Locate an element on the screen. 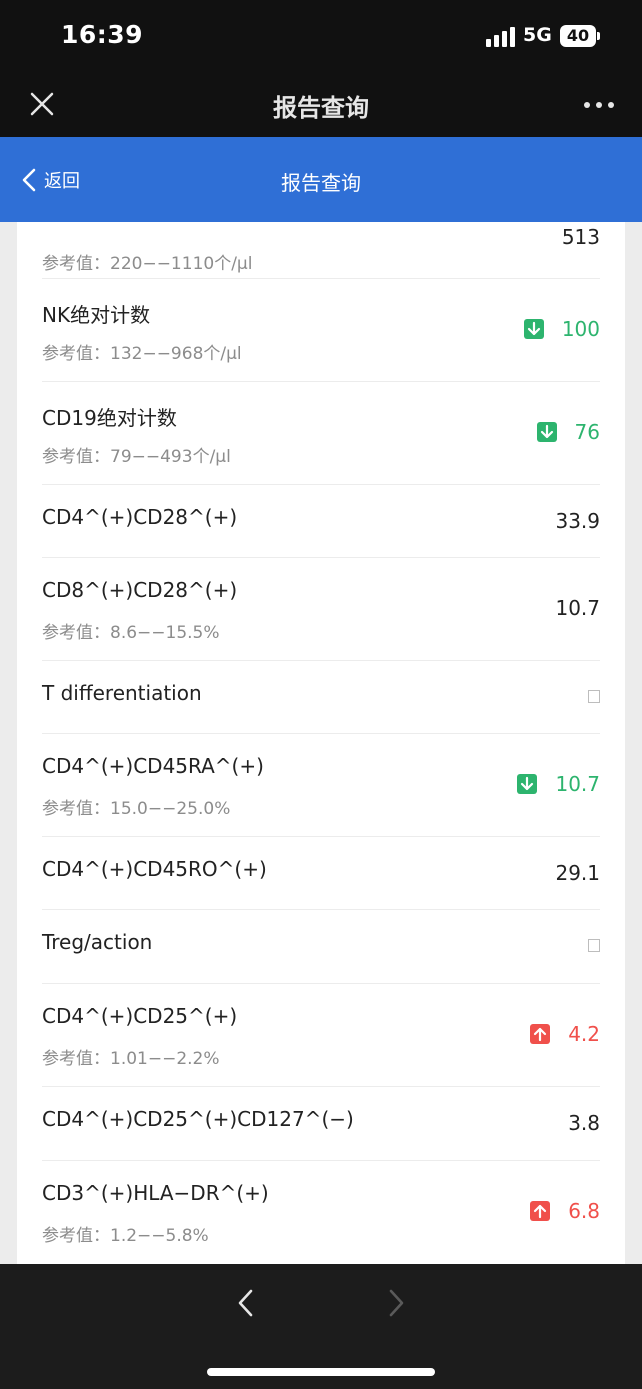 Image resolution: width=642 pixels, height=1389 pixels. reference-range: 参考值：15.0−−25.0% is located at coordinates (136, 809).